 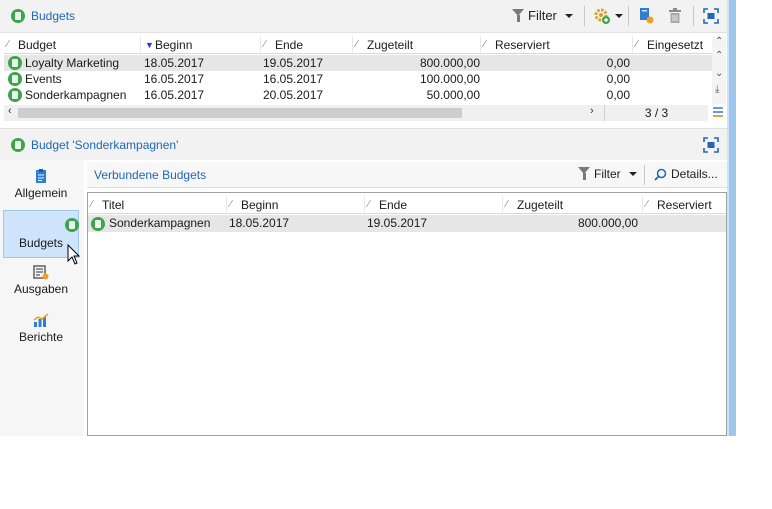 What do you see at coordinates (41, 337) in the screenshot?
I see `sidebar-item-label: Berichte` at bounding box center [41, 337].